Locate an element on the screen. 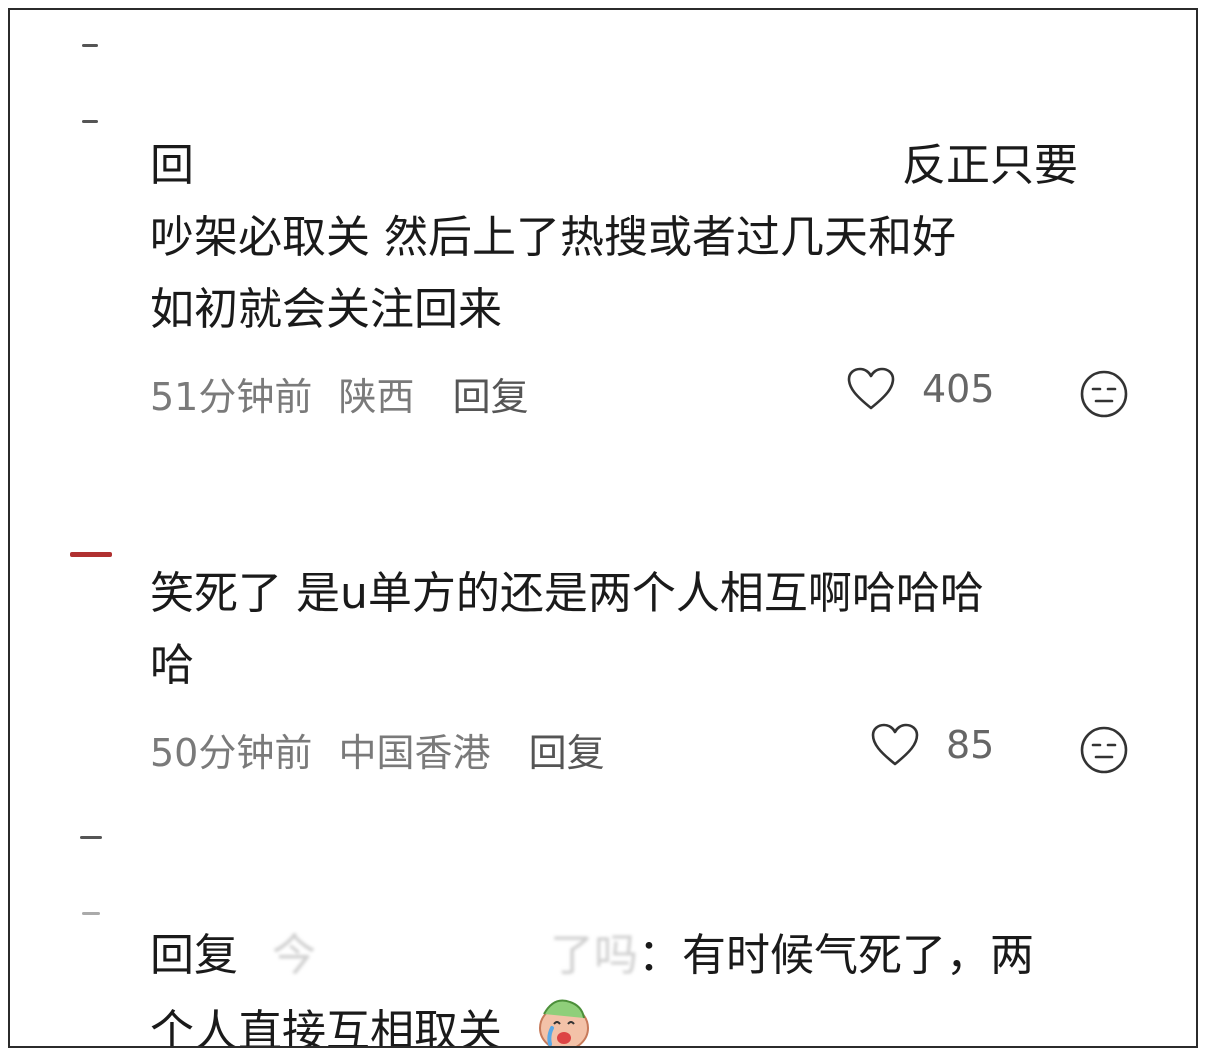 The height and width of the screenshot is (1056, 1208). comment-2-line-2: 哈 is located at coordinates (172, 665).